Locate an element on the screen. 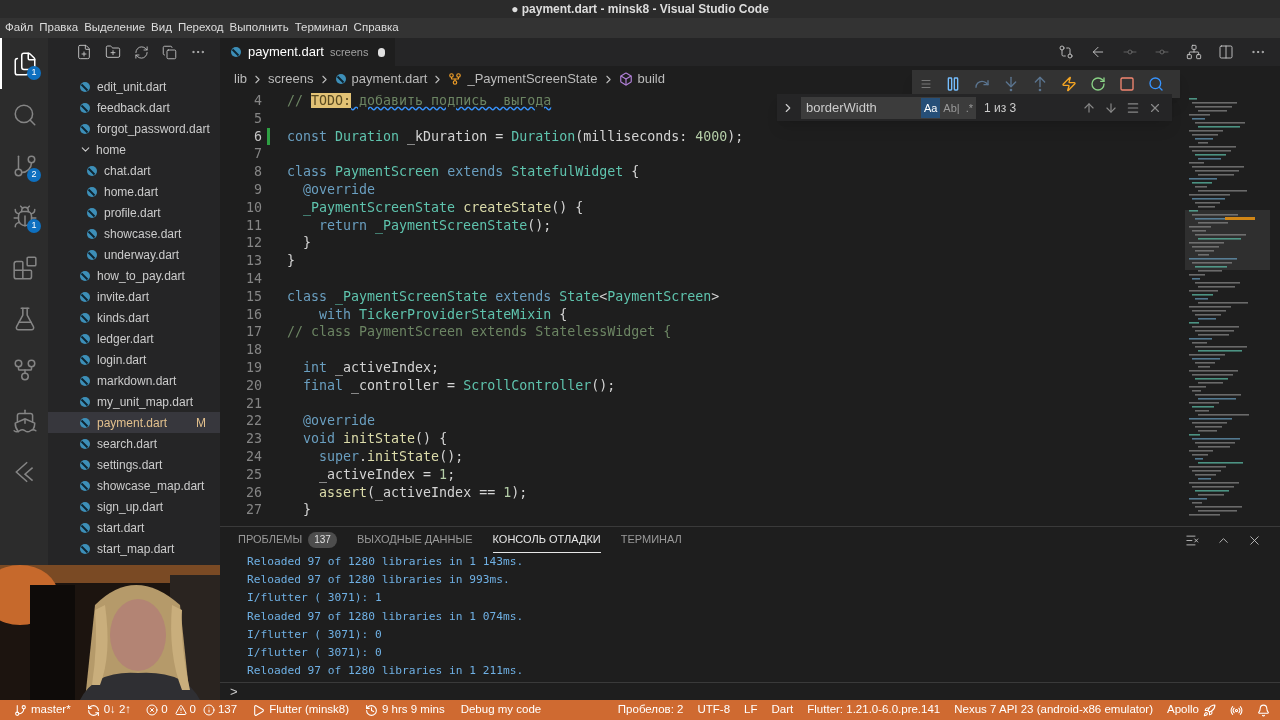 This screenshot has height=720, width=1280. compare-icon is located at coordinates (1066, 52).